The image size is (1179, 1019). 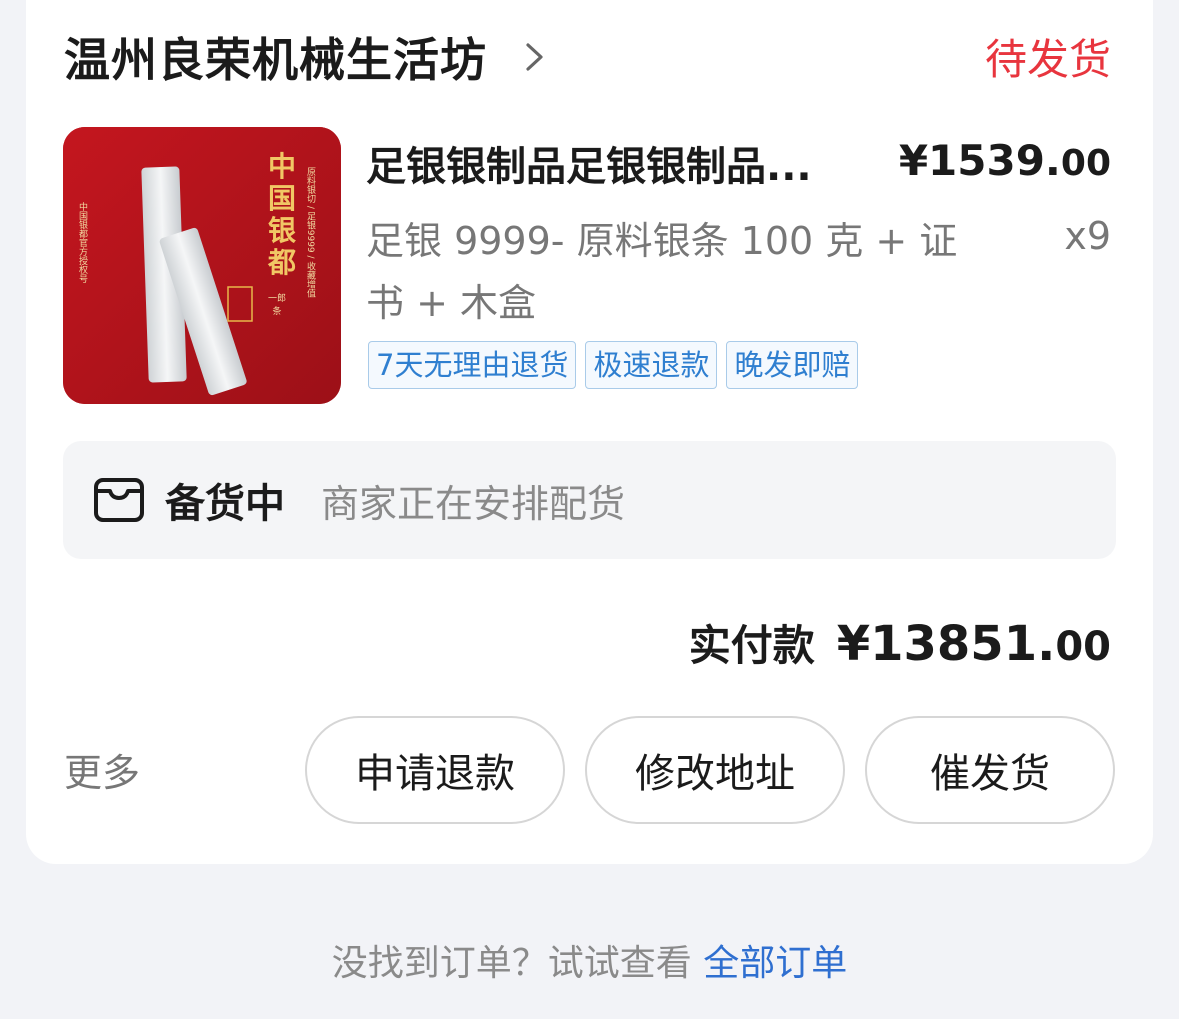 I want to click on tag-fast-refund: 极速退款, so click(x=651, y=365).